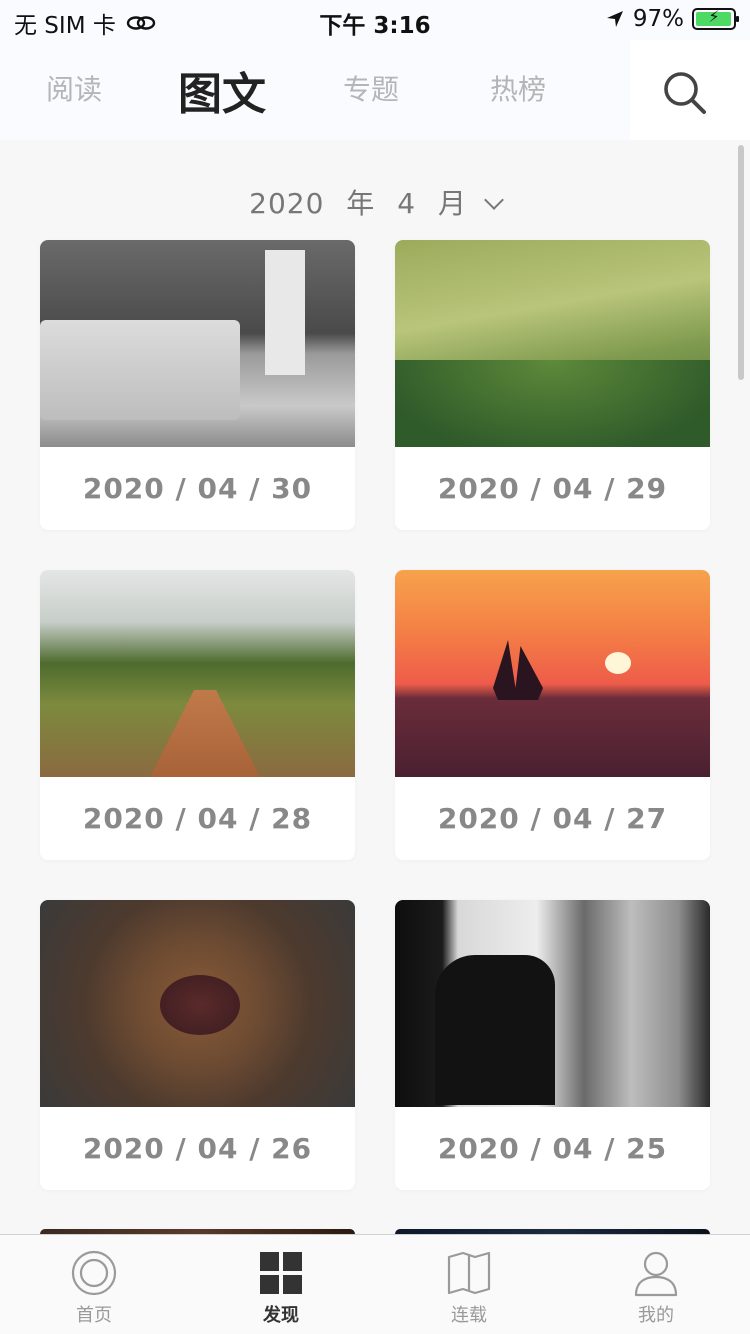 This screenshot has height=1334, width=750. I want to click on card-date: 2020 / 04 / 28, so click(197, 818).